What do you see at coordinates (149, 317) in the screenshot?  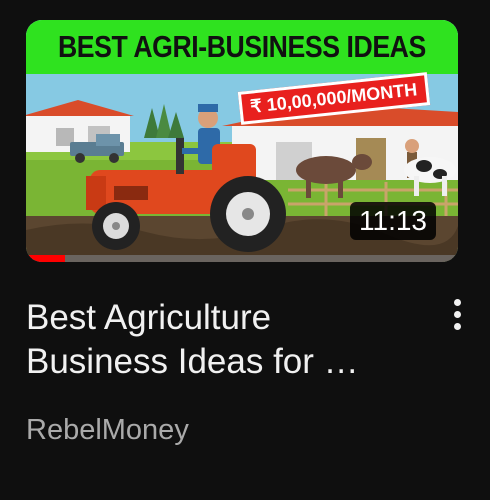 I see `video-title-line-1: Best Agriculture` at bounding box center [149, 317].